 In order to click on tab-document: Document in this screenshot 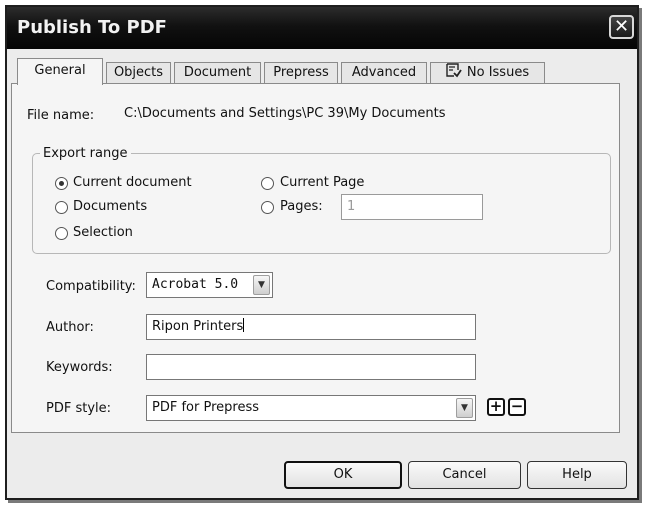, I will do `click(217, 73)`.